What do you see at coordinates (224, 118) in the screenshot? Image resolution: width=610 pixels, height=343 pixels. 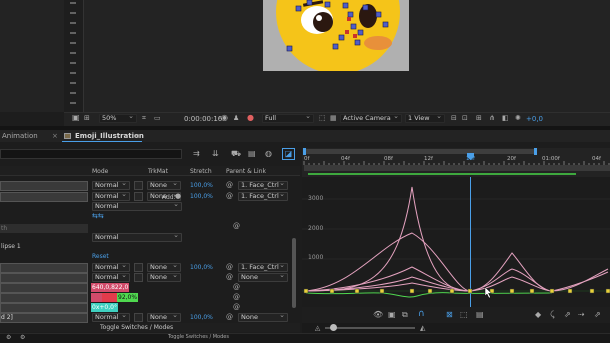 I see `snapshot-icon: ◉` at bounding box center [224, 118].